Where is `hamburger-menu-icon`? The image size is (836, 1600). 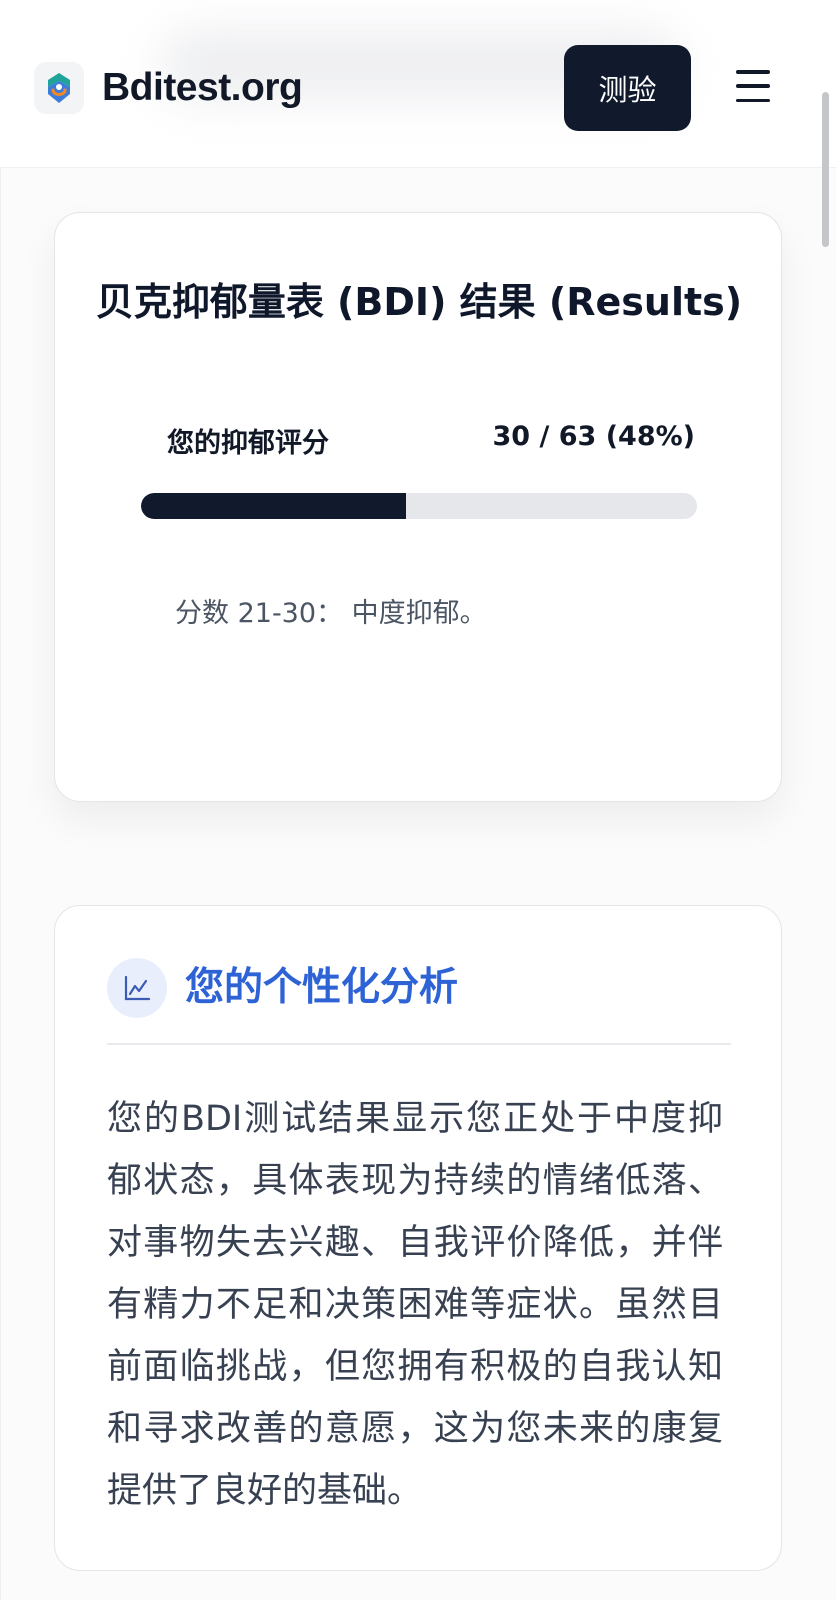 hamburger-menu-icon is located at coordinates (754, 86).